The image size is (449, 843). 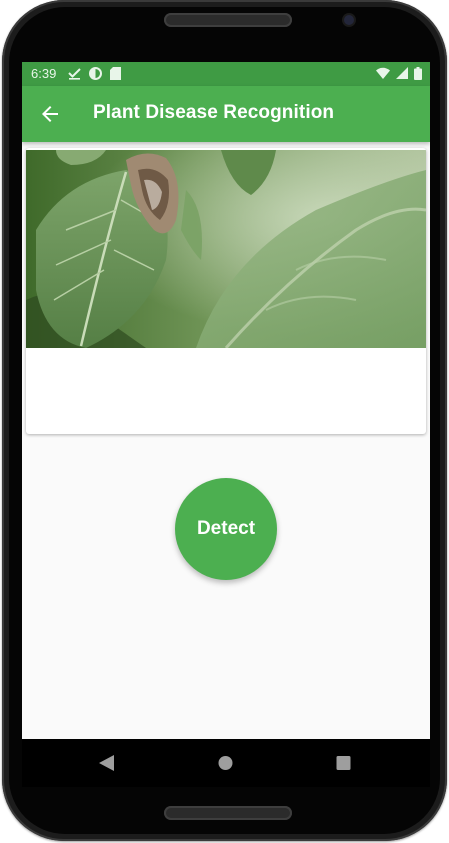 What do you see at coordinates (343, 763) in the screenshot?
I see `recents-square-icon` at bounding box center [343, 763].